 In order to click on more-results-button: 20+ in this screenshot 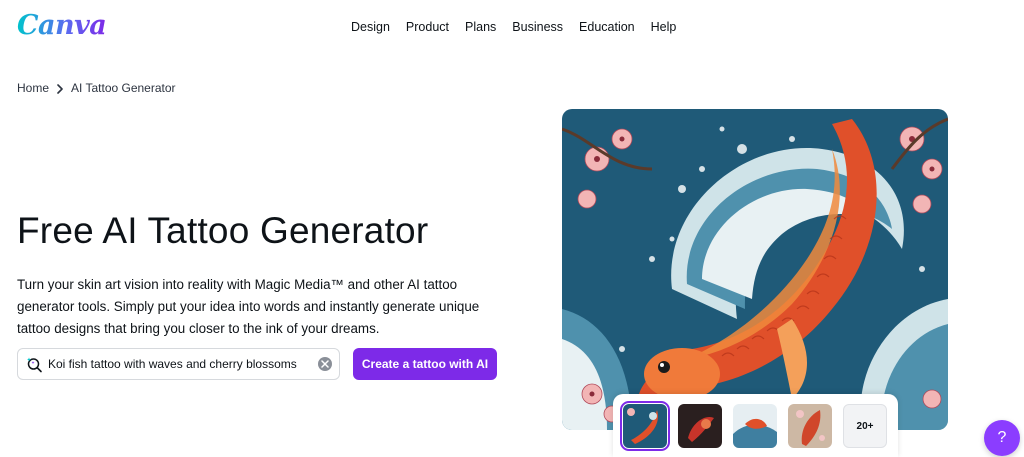, I will do `click(865, 426)`.